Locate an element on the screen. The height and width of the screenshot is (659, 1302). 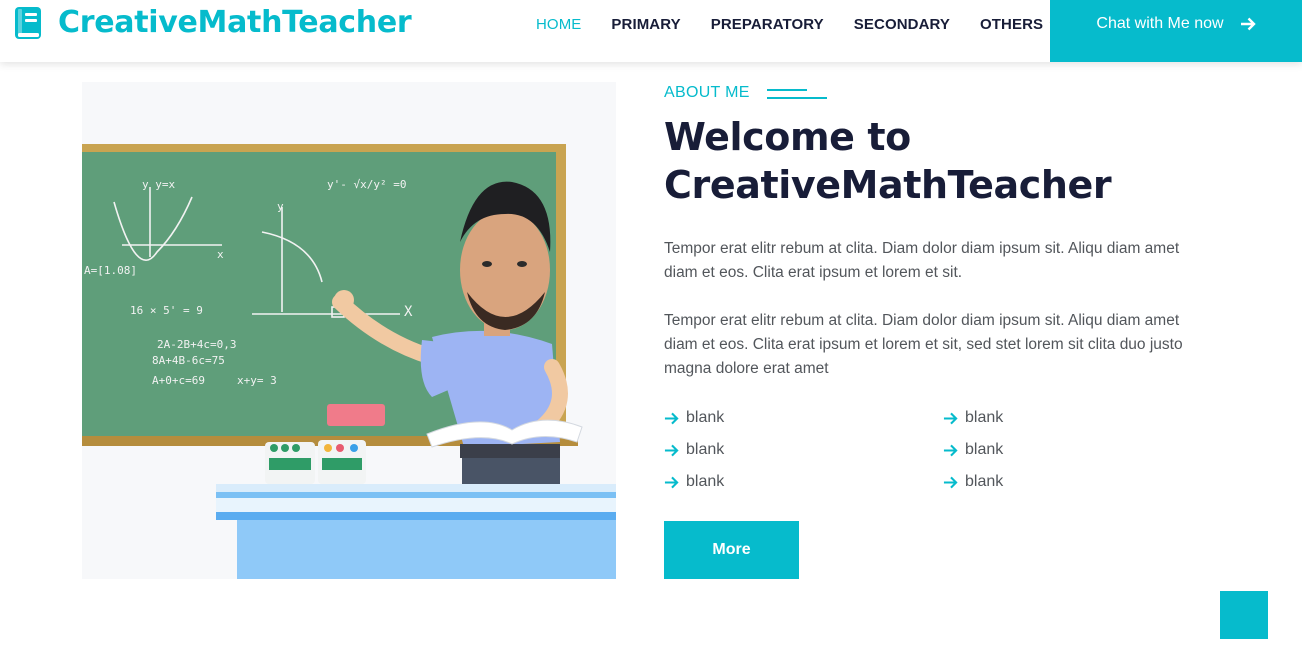
board-text-5: 2A-2B+4c=0,3 is located at coordinates (196, 344).